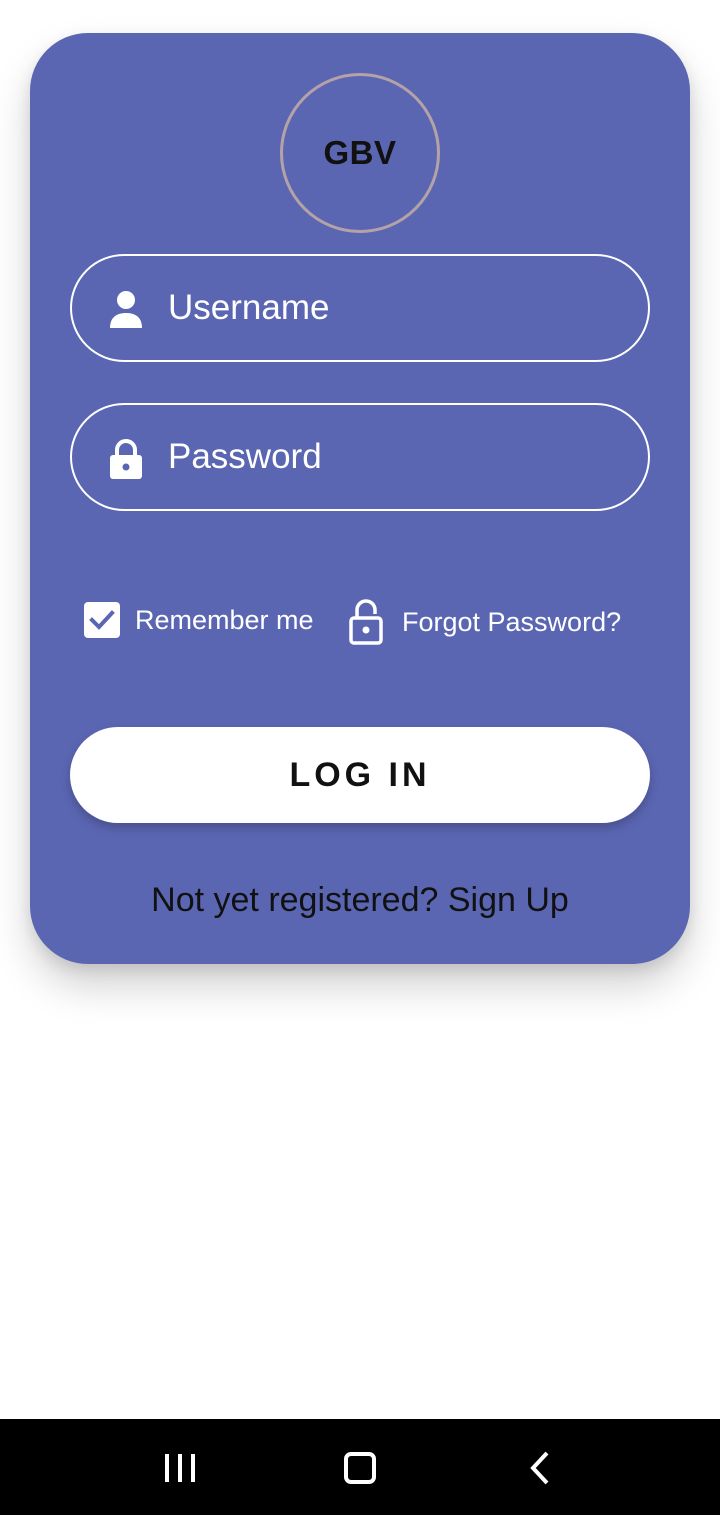  I want to click on remember-me-label: Remember me, so click(224, 619).